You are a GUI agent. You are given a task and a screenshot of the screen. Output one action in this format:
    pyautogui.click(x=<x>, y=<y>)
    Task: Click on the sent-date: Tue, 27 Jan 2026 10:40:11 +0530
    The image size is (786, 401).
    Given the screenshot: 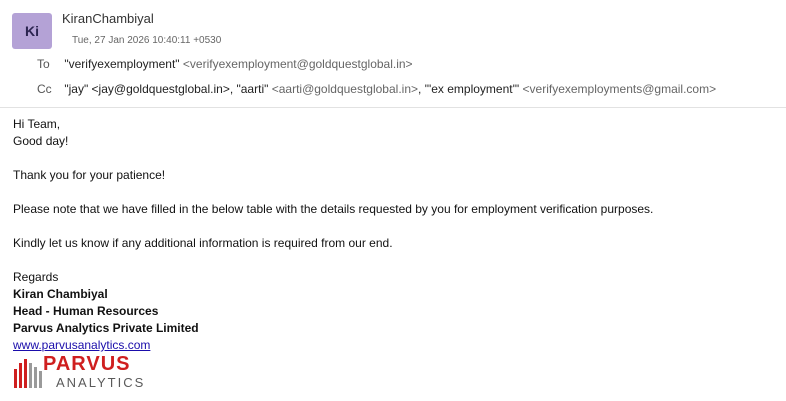 What is the action you would take?
    pyautogui.click(x=147, y=40)
    